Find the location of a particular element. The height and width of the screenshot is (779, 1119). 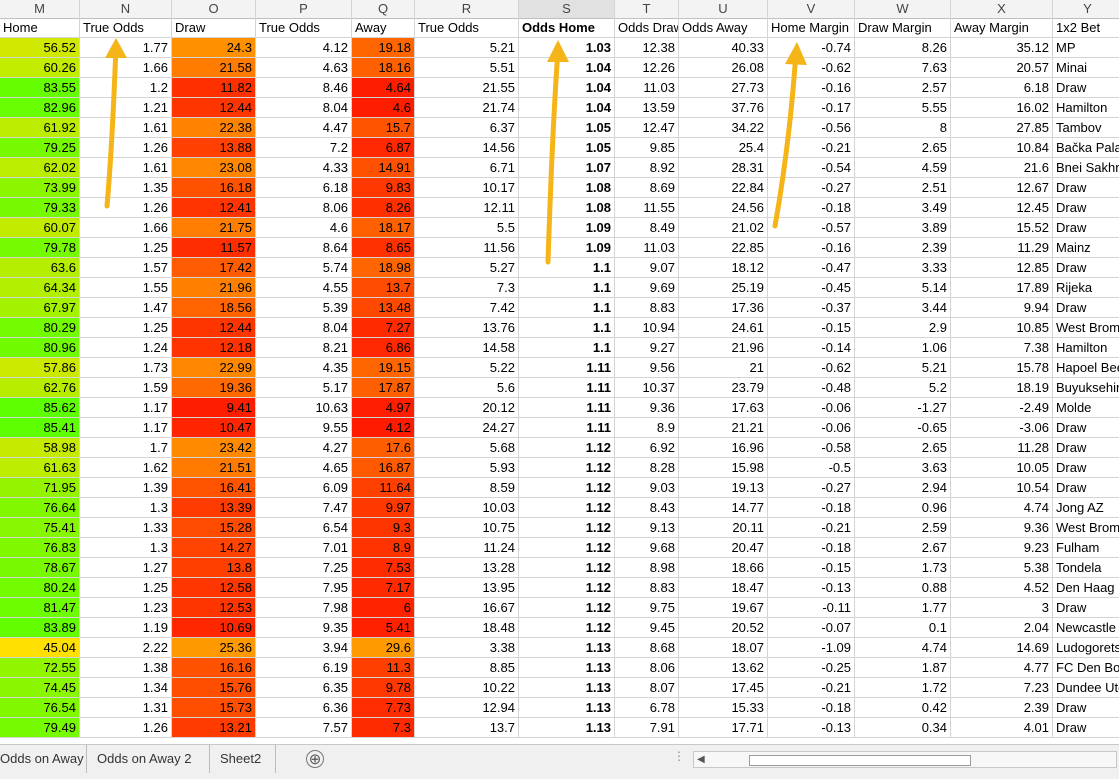

column-letter-w: W is located at coordinates (903, 9).